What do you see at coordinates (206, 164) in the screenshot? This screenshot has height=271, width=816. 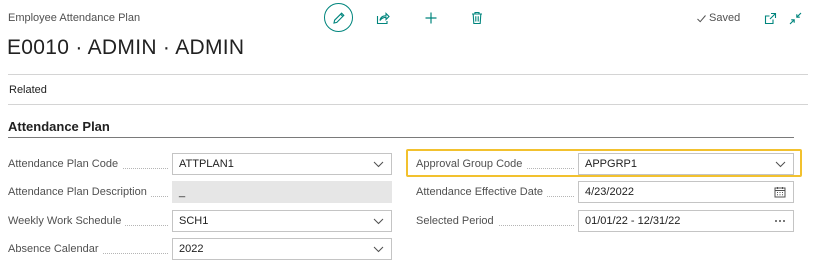 I see `attendance-plan-code-value: ATTPLAN1` at bounding box center [206, 164].